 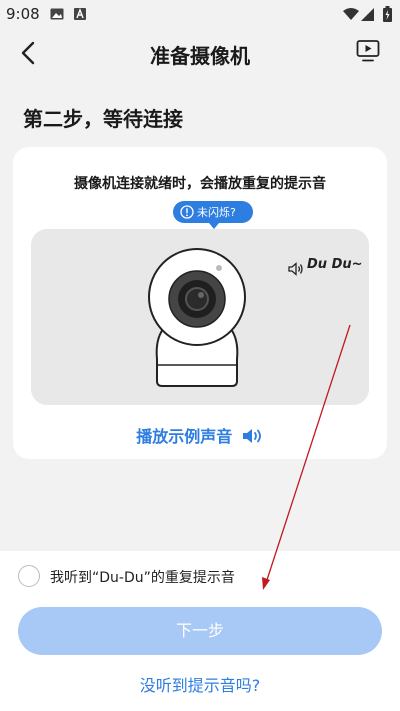 I want to click on a-icon, so click(x=80, y=14).